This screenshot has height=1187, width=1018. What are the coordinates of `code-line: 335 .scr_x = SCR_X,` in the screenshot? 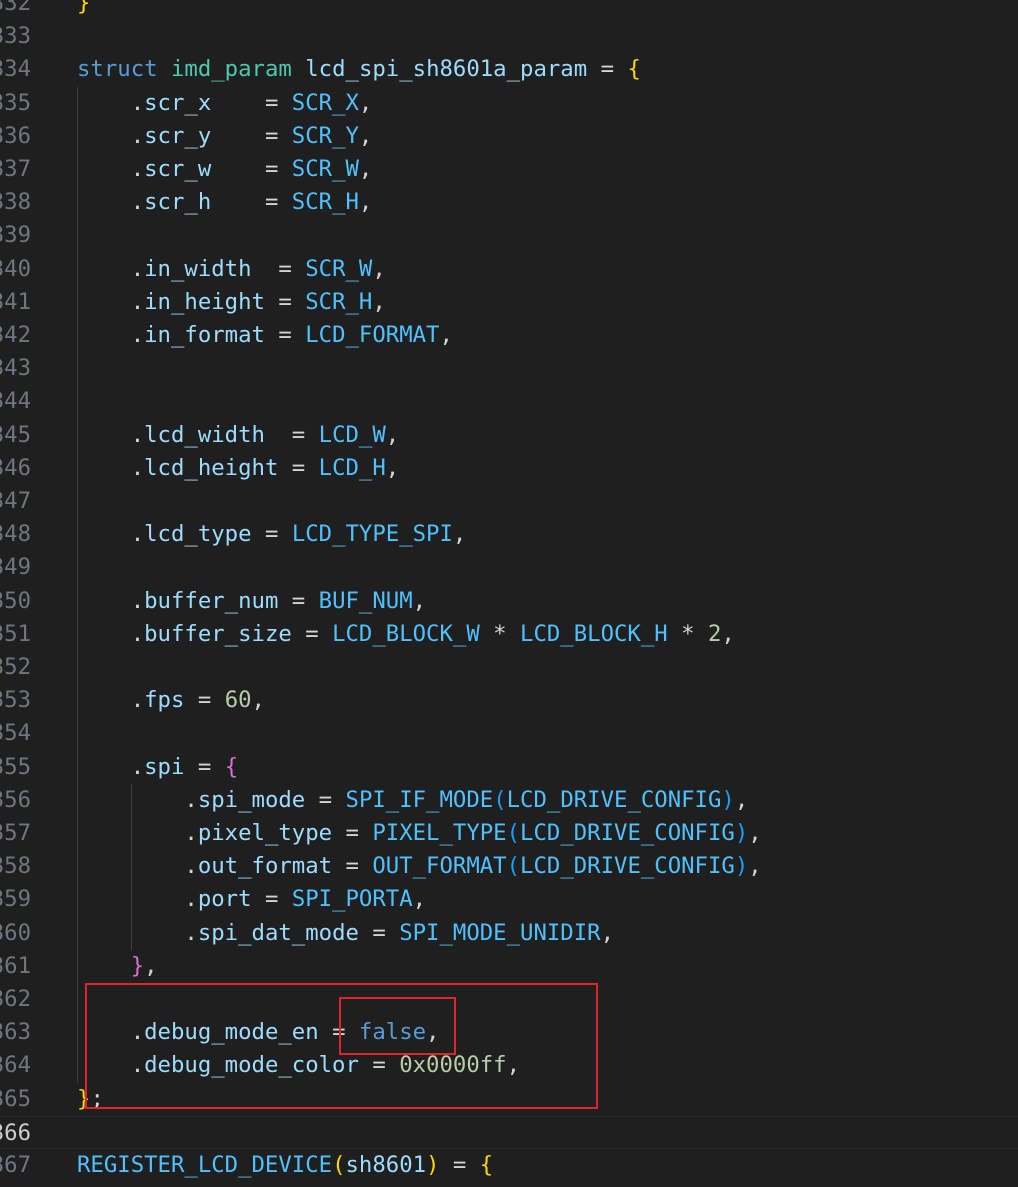 It's located at (509, 103).